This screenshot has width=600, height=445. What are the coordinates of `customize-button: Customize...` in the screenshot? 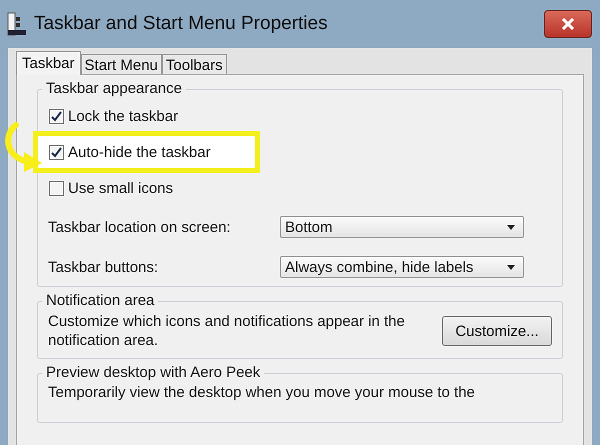 It's located at (497, 331).